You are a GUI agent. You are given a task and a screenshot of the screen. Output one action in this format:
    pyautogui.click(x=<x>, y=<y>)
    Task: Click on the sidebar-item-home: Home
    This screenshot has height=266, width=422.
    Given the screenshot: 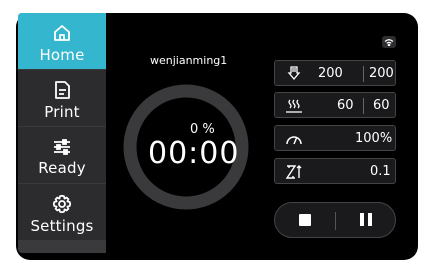 What is the action you would take?
    pyautogui.click(x=62, y=41)
    